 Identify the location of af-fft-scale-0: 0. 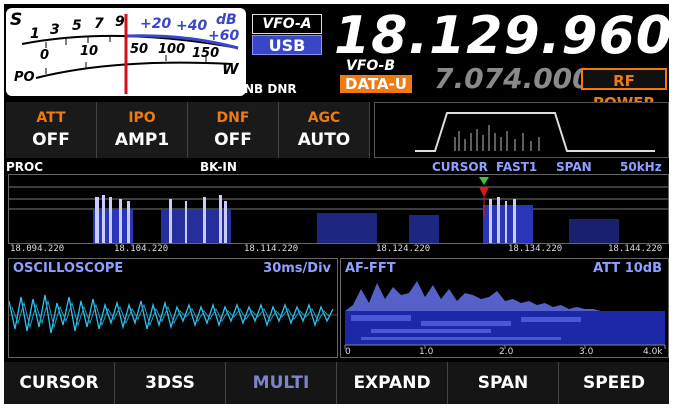
(348, 352).